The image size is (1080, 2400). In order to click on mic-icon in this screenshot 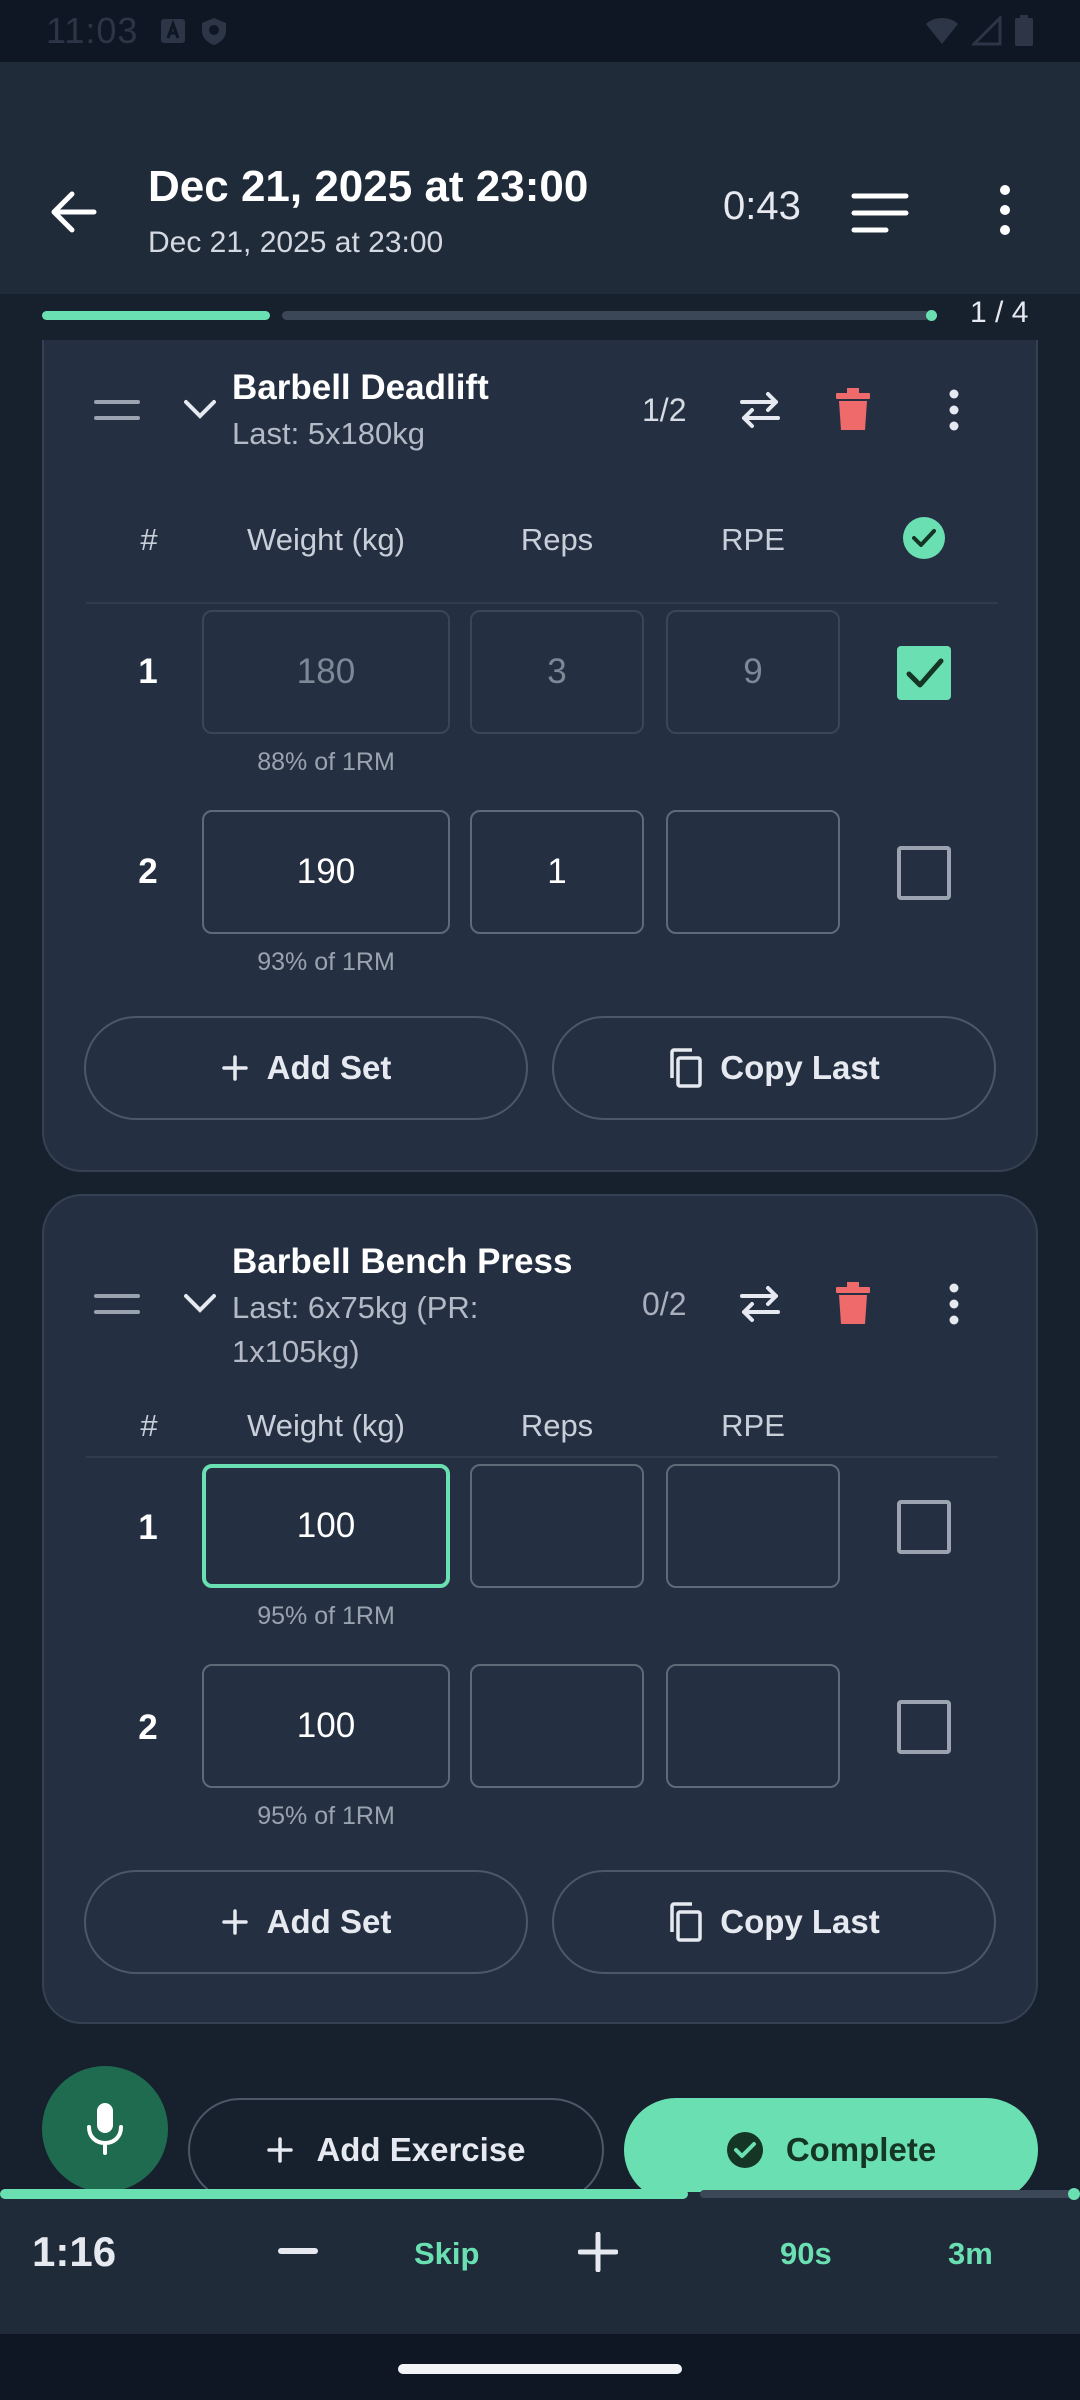, I will do `click(105, 2129)`.